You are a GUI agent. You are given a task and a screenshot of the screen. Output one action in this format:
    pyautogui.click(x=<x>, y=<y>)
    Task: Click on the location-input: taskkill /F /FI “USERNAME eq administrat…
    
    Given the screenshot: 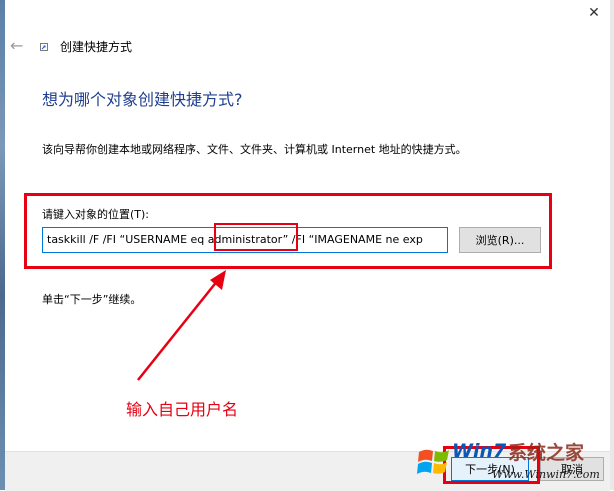 What is the action you would take?
    pyautogui.click(x=245, y=240)
    